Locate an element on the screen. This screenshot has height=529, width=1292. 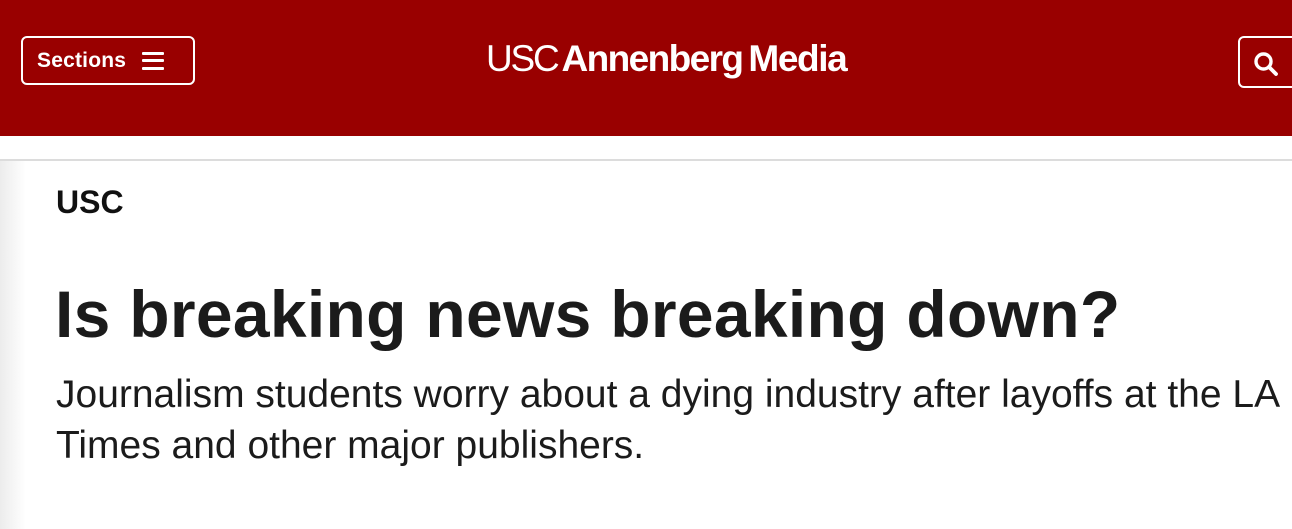
article-headline: Is breaking news breaking down? is located at coordinates (588, 314).